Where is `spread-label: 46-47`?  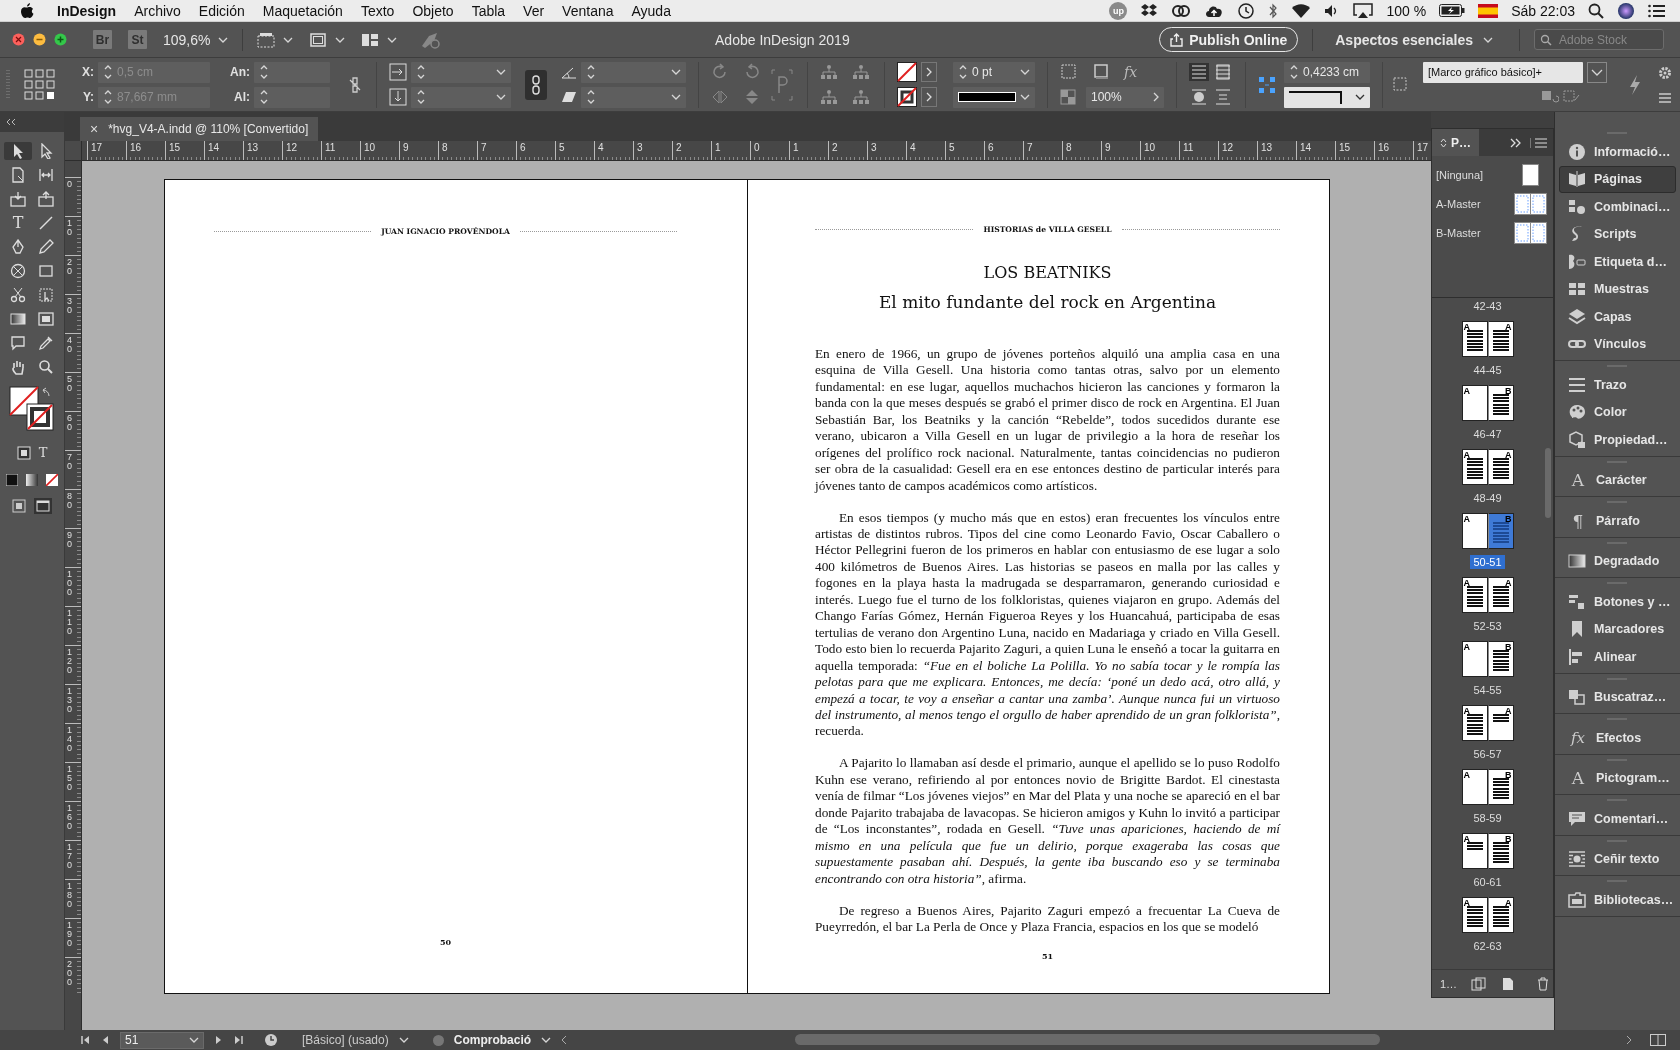
spread-label: 46-47 is located at coordinates (1487, 434).